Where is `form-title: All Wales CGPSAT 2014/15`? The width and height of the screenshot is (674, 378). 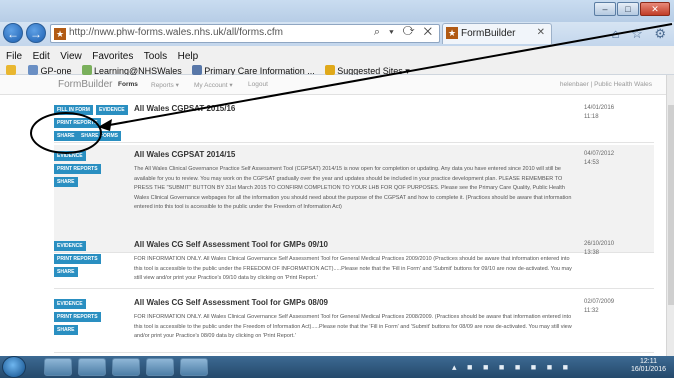
form-title: All Wales CGPSAT 2014/15 is located at coordinates (184, 154).